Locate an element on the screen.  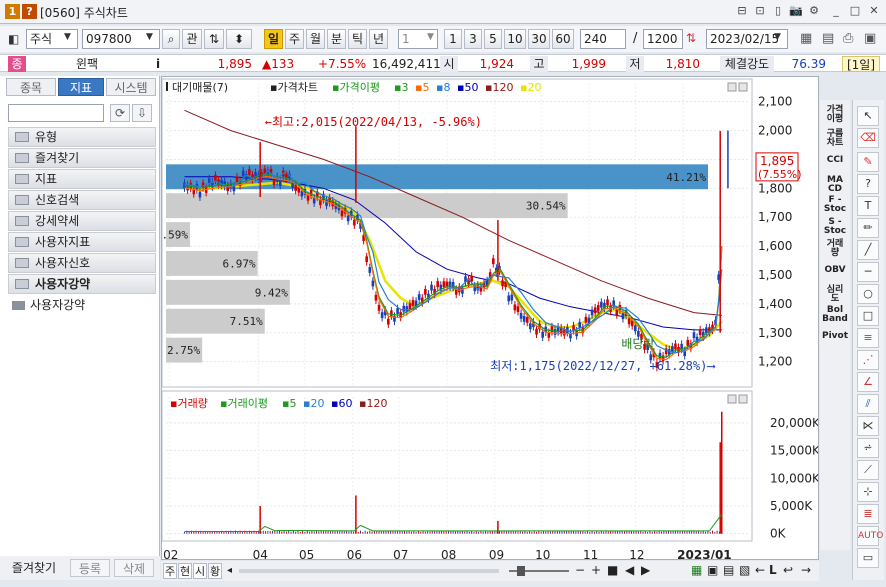
folder-strength-weakness: 강세약세 is located at coordinates (82, 221).